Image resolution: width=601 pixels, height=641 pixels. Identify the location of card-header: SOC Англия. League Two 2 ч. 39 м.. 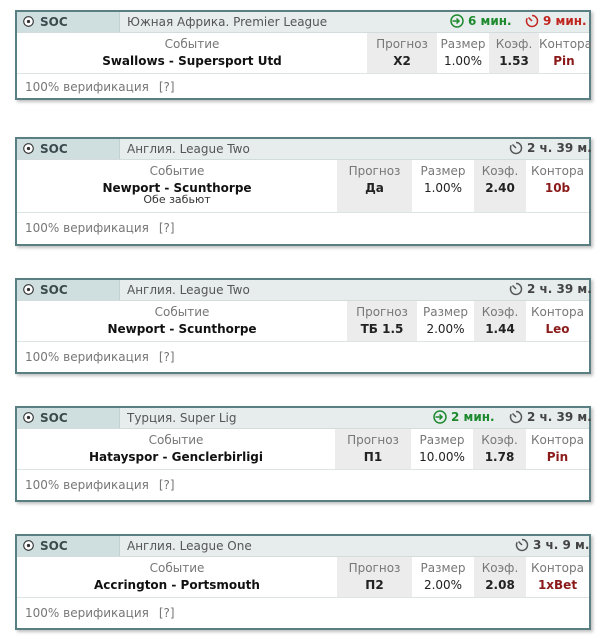
(304, 290).